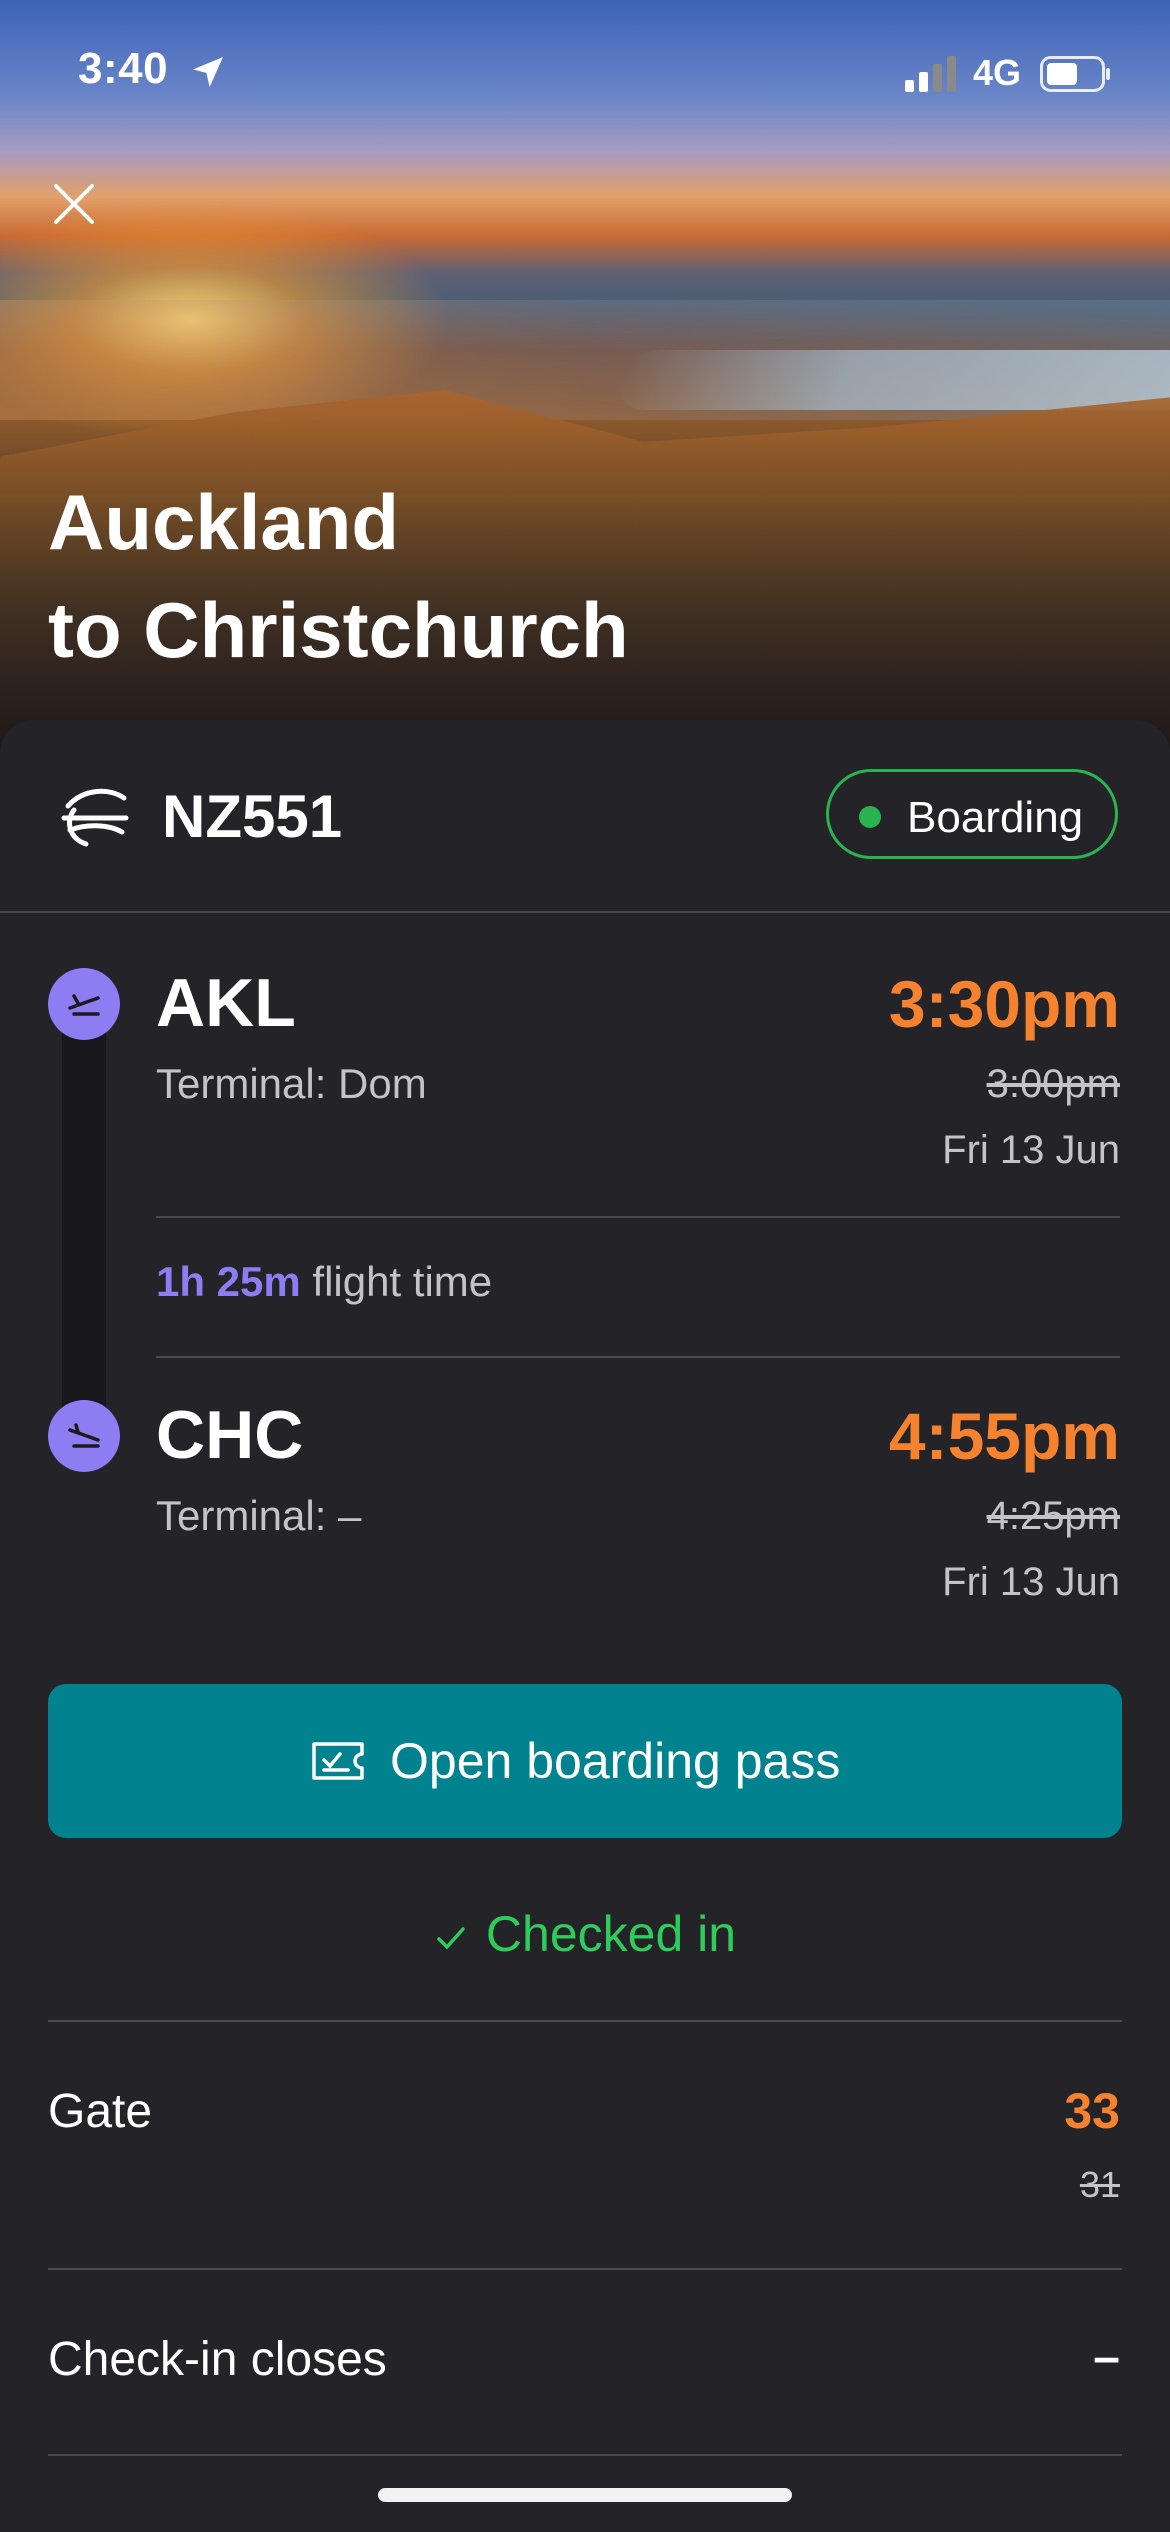 This screenshot has width=1170, height=2532. I want to click on open-boarding-pass-button: Open boarding pass, so click(585, 1761).